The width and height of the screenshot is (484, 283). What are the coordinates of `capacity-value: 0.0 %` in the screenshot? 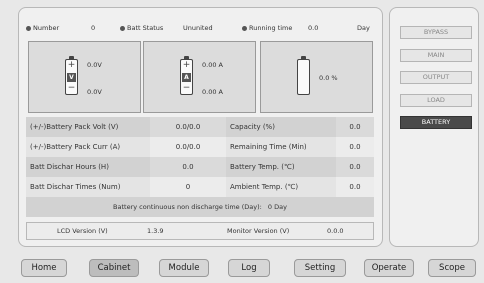 It's located at (328, 78).